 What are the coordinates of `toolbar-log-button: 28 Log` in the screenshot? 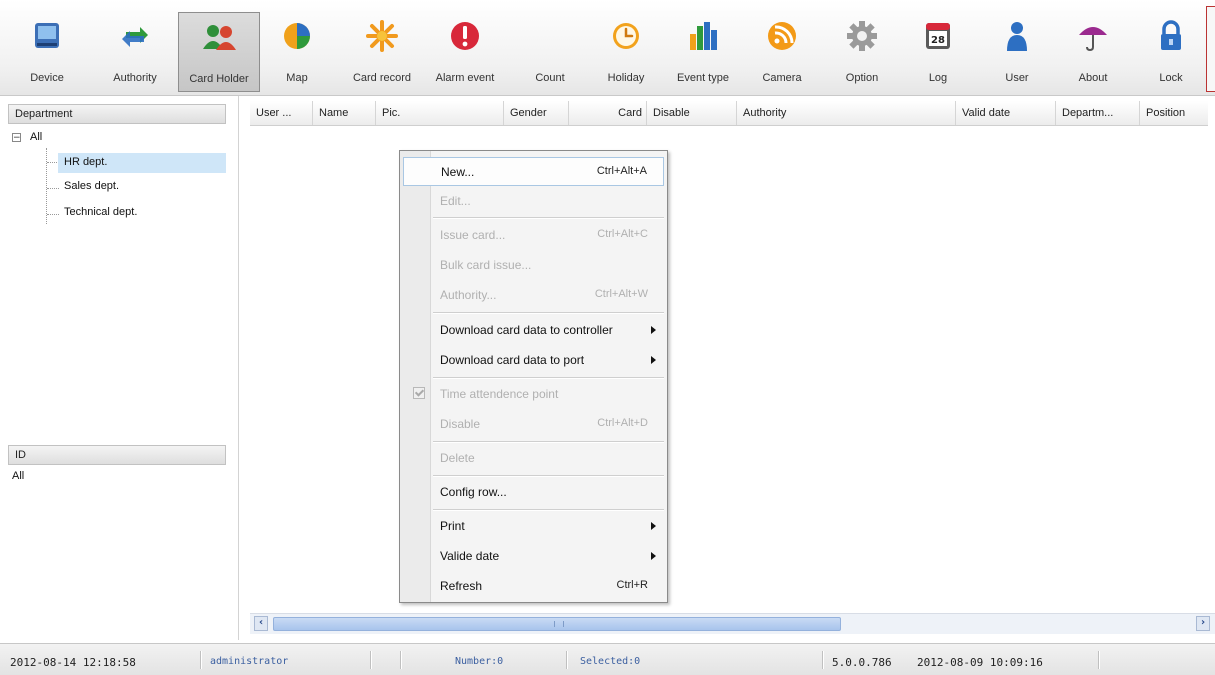 It's located at (938, 52).